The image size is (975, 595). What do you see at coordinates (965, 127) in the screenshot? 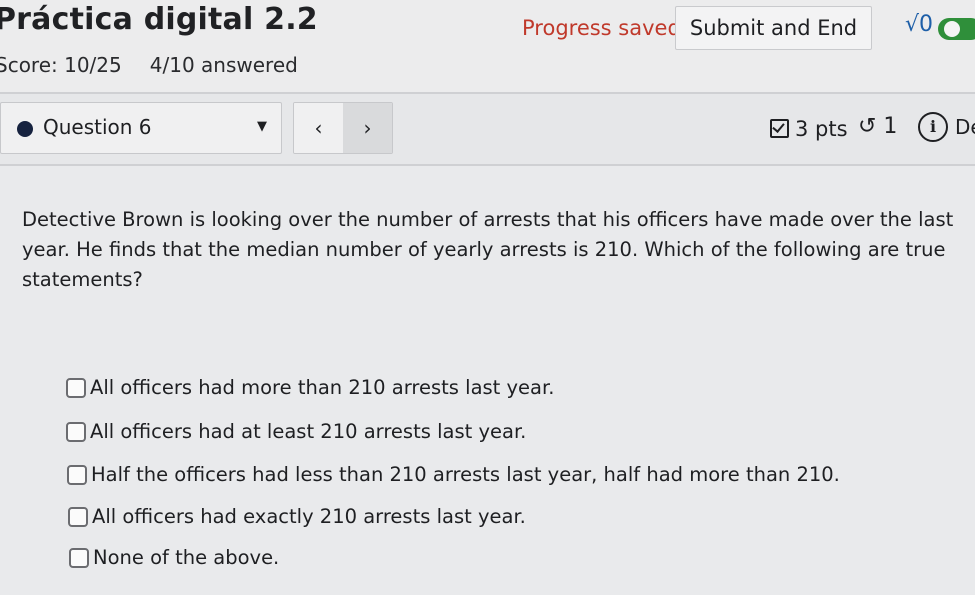
I see `question-details-link: De` at bounding box center [965, 127].